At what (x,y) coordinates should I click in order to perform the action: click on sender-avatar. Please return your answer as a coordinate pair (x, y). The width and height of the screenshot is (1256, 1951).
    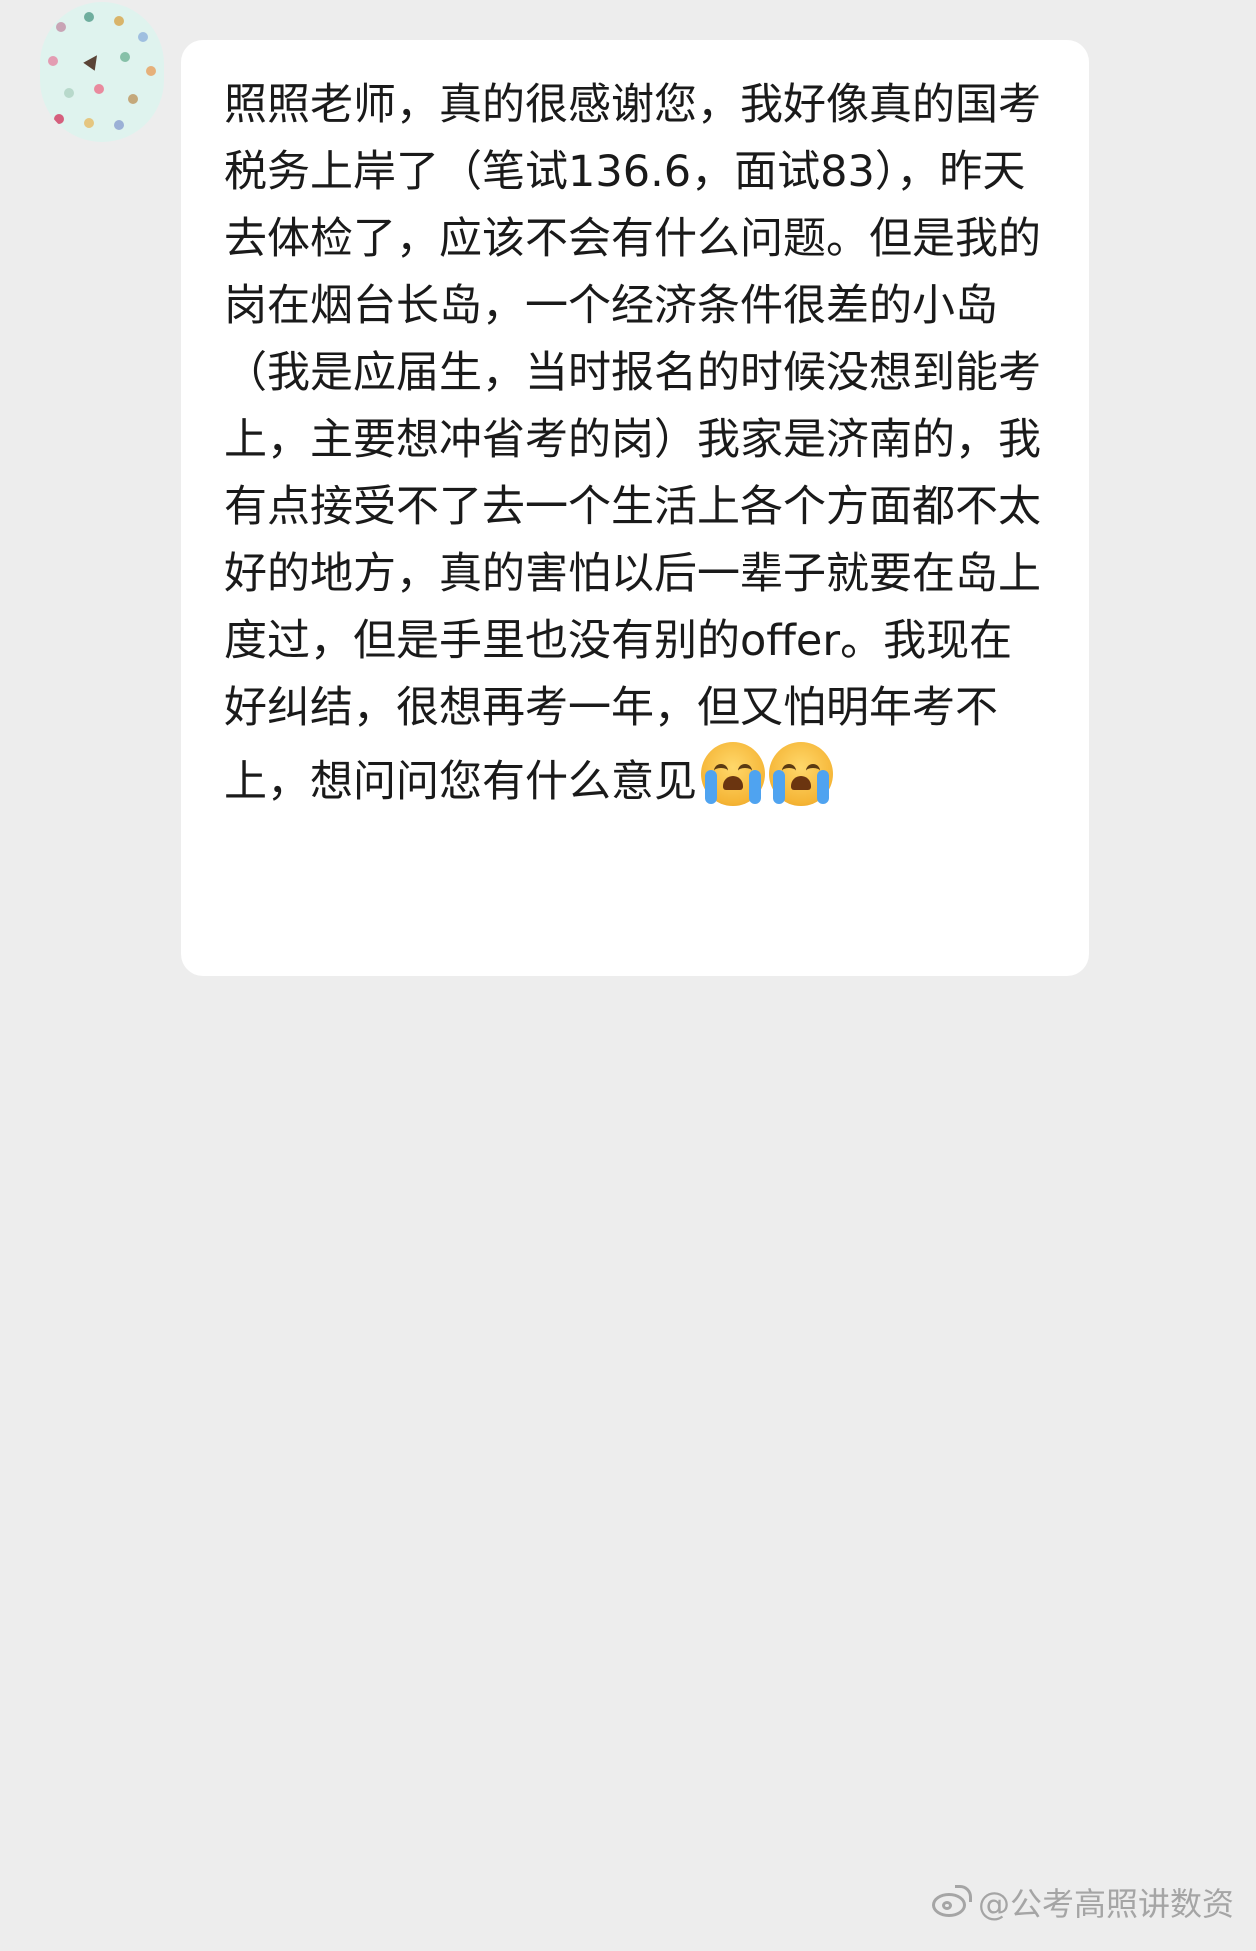
    Looking at the image, I should click on (102, 72).